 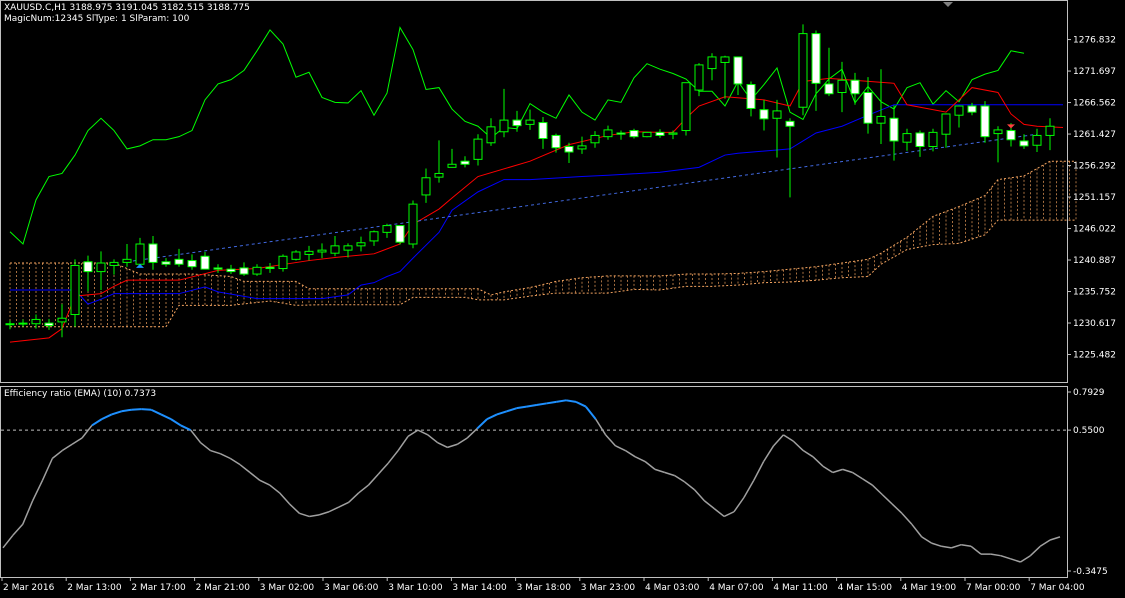 What do you see at coordinates (351, 588) in the screenshot?
I see `time-axis-label: 3 Mar 06:00` at bounding box center [351, 588].